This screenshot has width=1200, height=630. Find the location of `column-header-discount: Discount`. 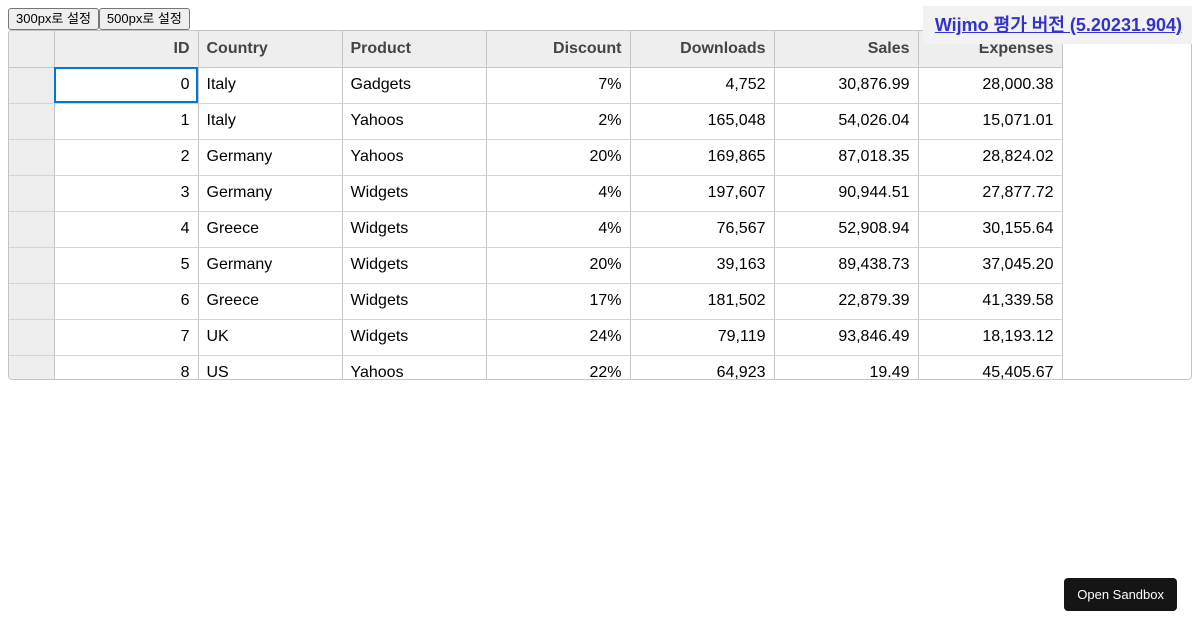

column-header-discount: Discount is located at coordinates (558, 49).